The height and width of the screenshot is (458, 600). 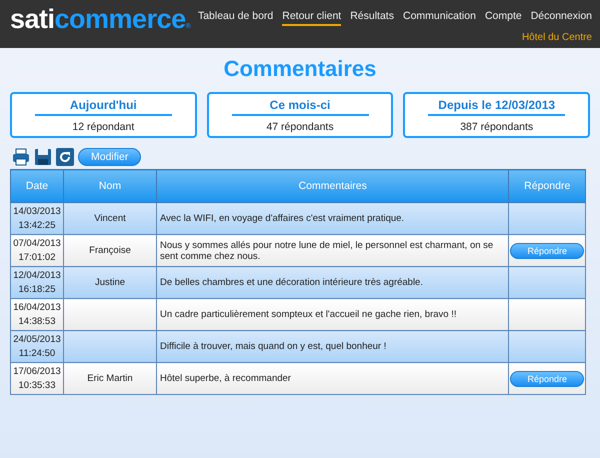 I want to click on date-cell: 12/04/2013 16:18:25, so click(x=37, y=282).